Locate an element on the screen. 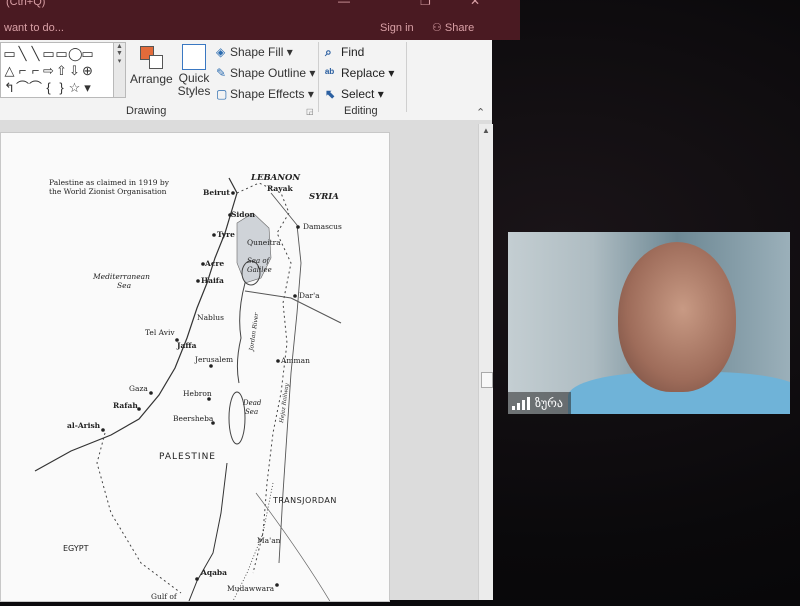 The width and height of the screenshot is (800, 606). pen-icon: ✎ is located at coordinates (221, 73).